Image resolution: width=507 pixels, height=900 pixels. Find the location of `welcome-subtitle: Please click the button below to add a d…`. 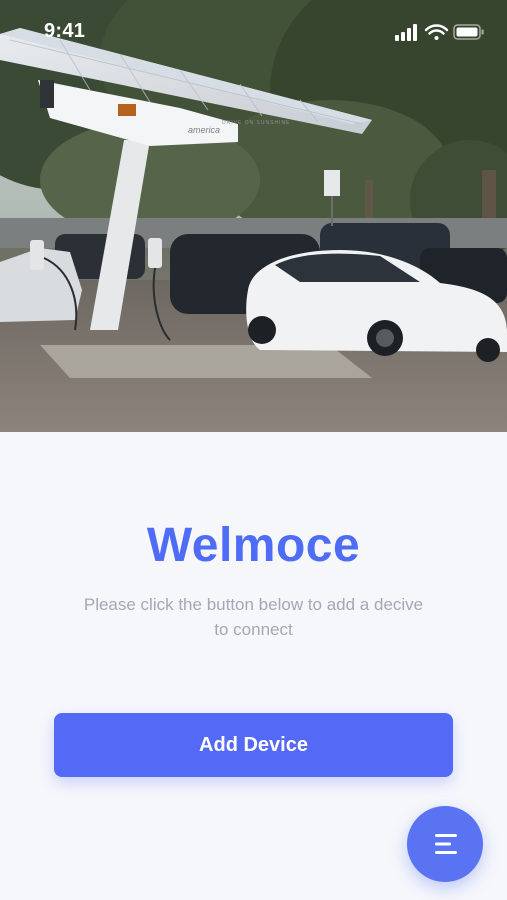

welcome-subtitle: Please click the button below to add a d… is located at coordinates (253, 617).